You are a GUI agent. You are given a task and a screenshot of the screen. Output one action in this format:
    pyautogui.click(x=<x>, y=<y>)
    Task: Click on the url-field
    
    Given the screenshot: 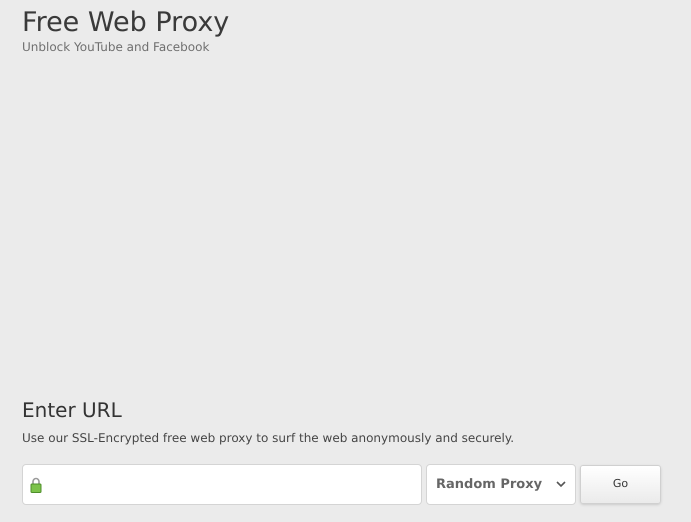 What is the action you would take?
    pyautogui.click(x=222, y=484)
    